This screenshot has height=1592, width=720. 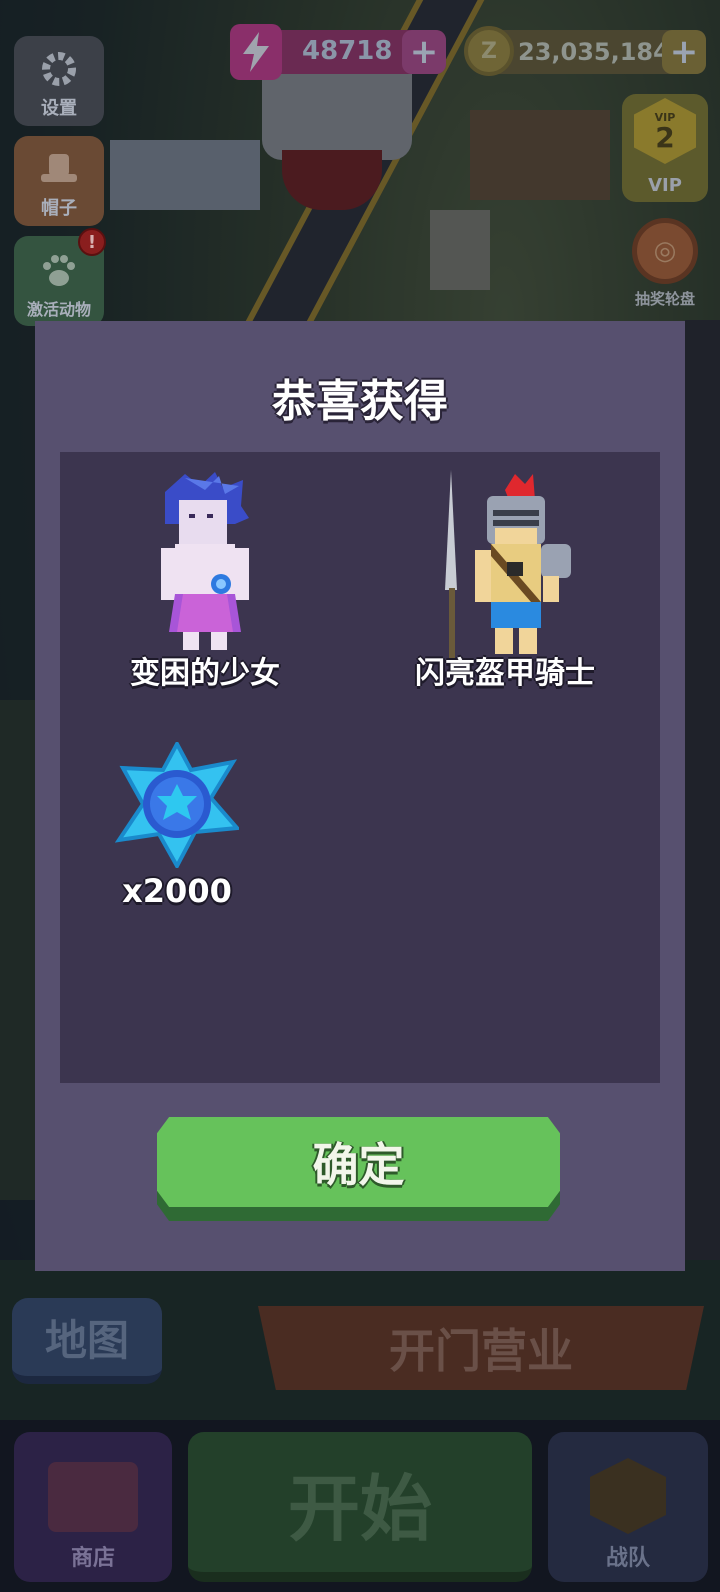 I want to click on lucky-wheel-button: ◎ 抽奖轮盘, so click(x=665, y=268).